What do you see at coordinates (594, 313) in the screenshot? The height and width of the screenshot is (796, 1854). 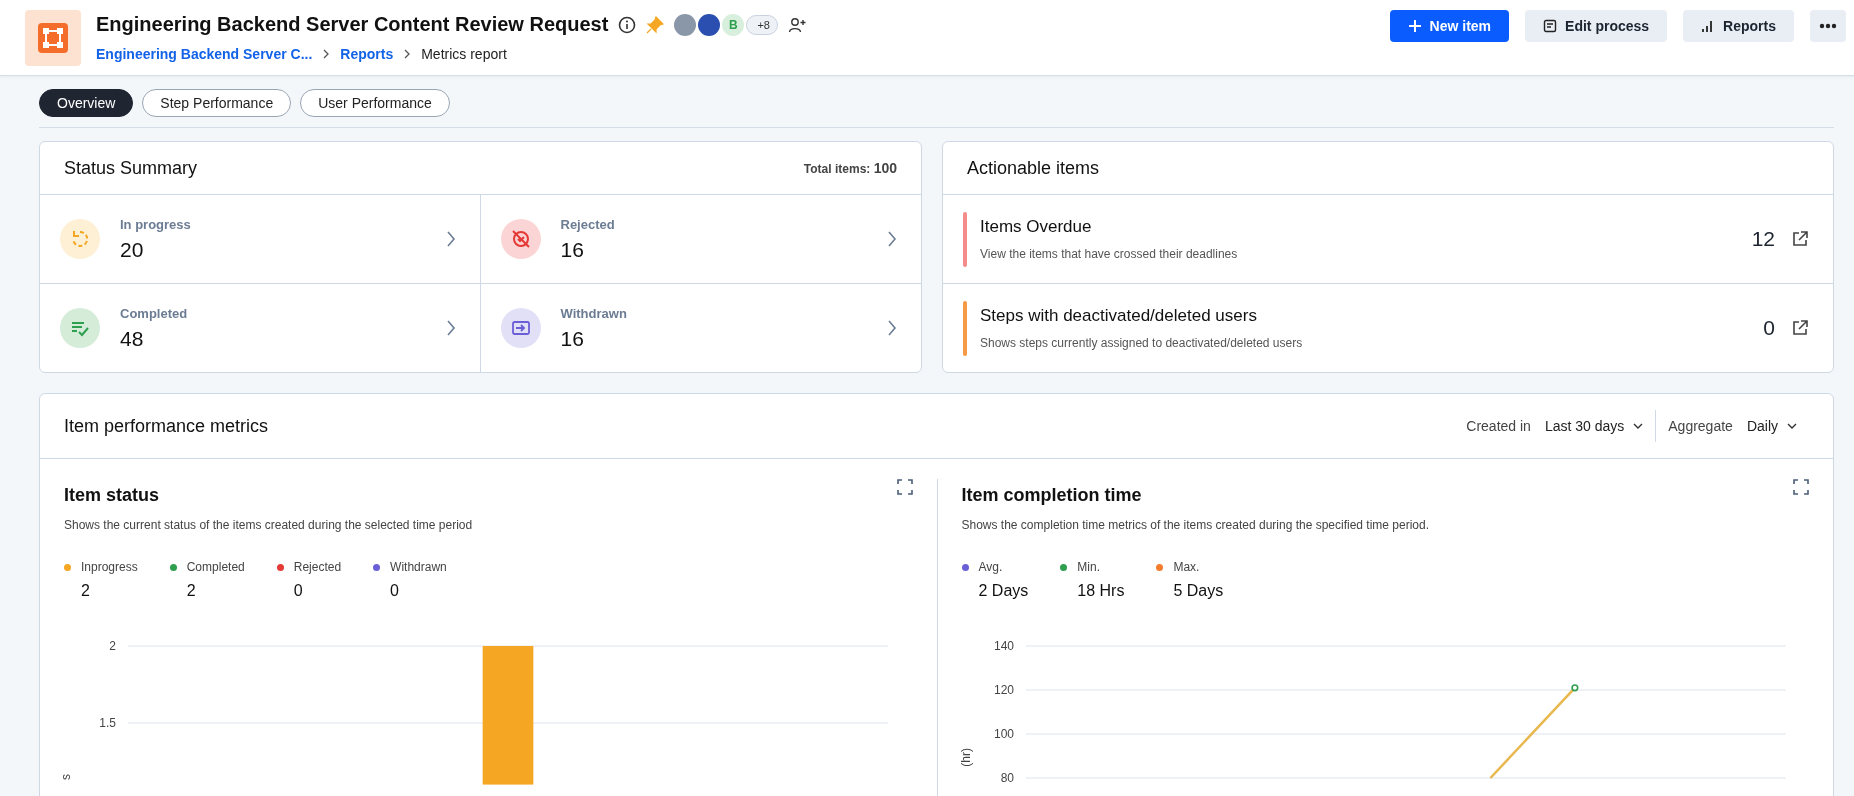 I see `status-label: Withdrawn` at bounding box center [594, 313].